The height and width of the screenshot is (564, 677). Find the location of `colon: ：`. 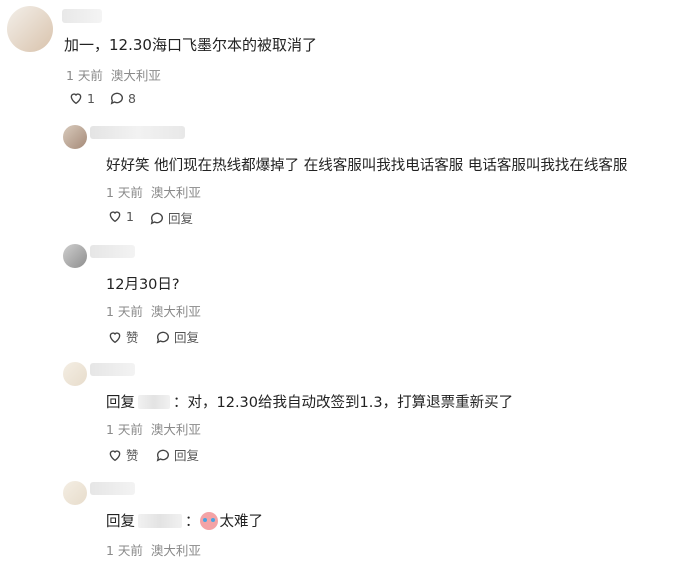

colon: ： is located at coordinates (192, 522).